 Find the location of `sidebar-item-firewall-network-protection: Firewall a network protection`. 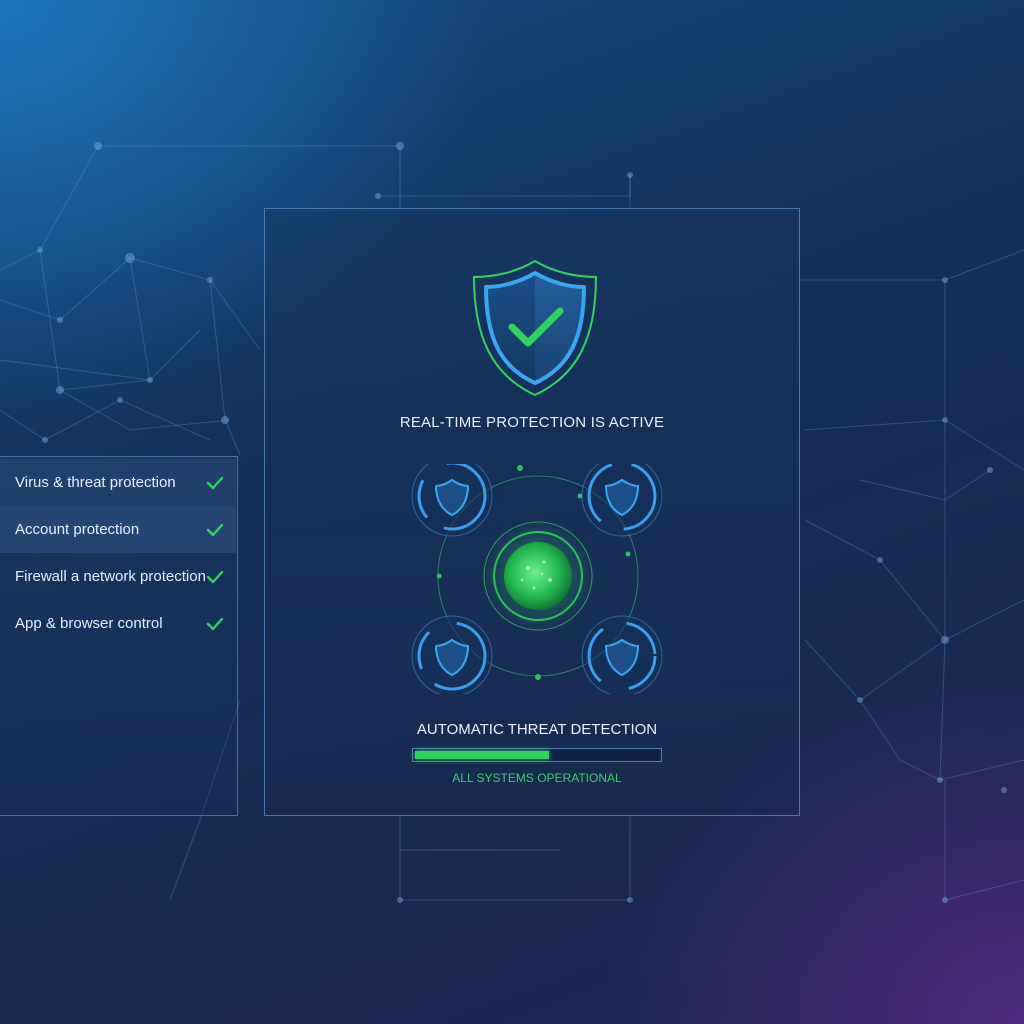

sidebar-item-firewall-network-protection: Firewall a network protection is located at coordinates (118, 576).